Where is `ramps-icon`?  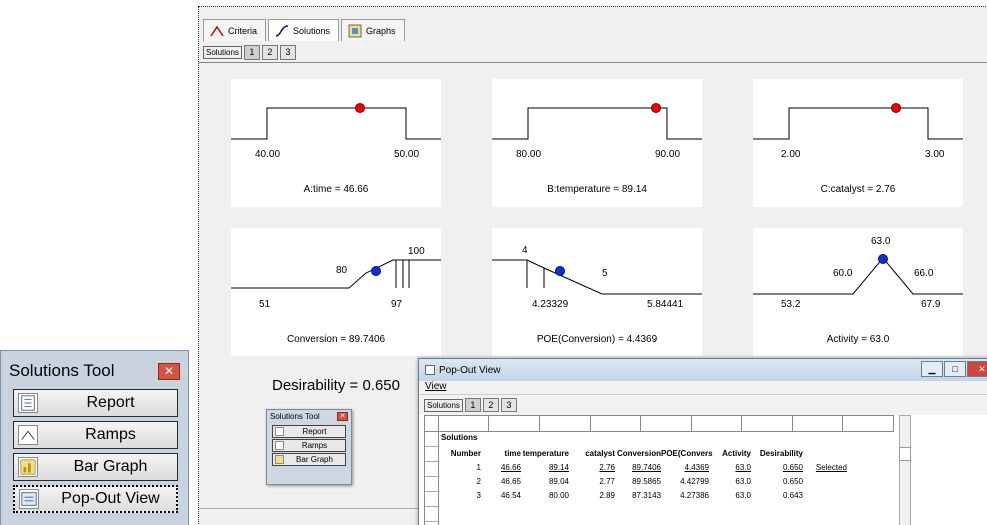 ramps-icon is located at coordinates (28, 435).